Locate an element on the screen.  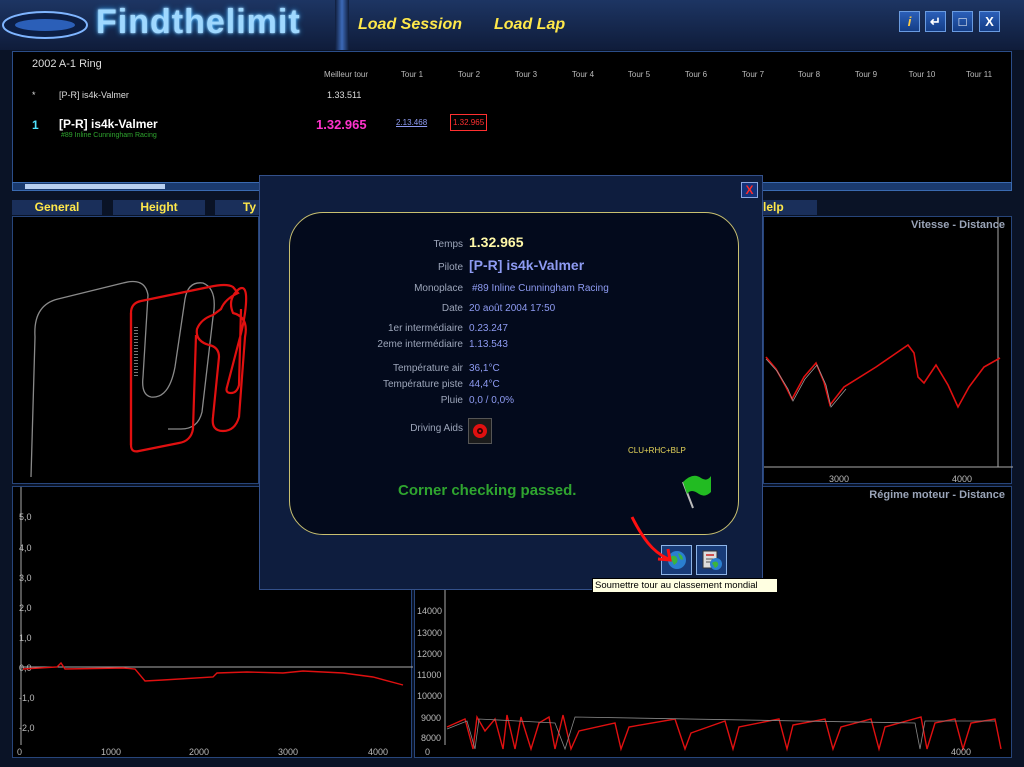
col-lap: Tour 3 is located at coordinates (526, 74).